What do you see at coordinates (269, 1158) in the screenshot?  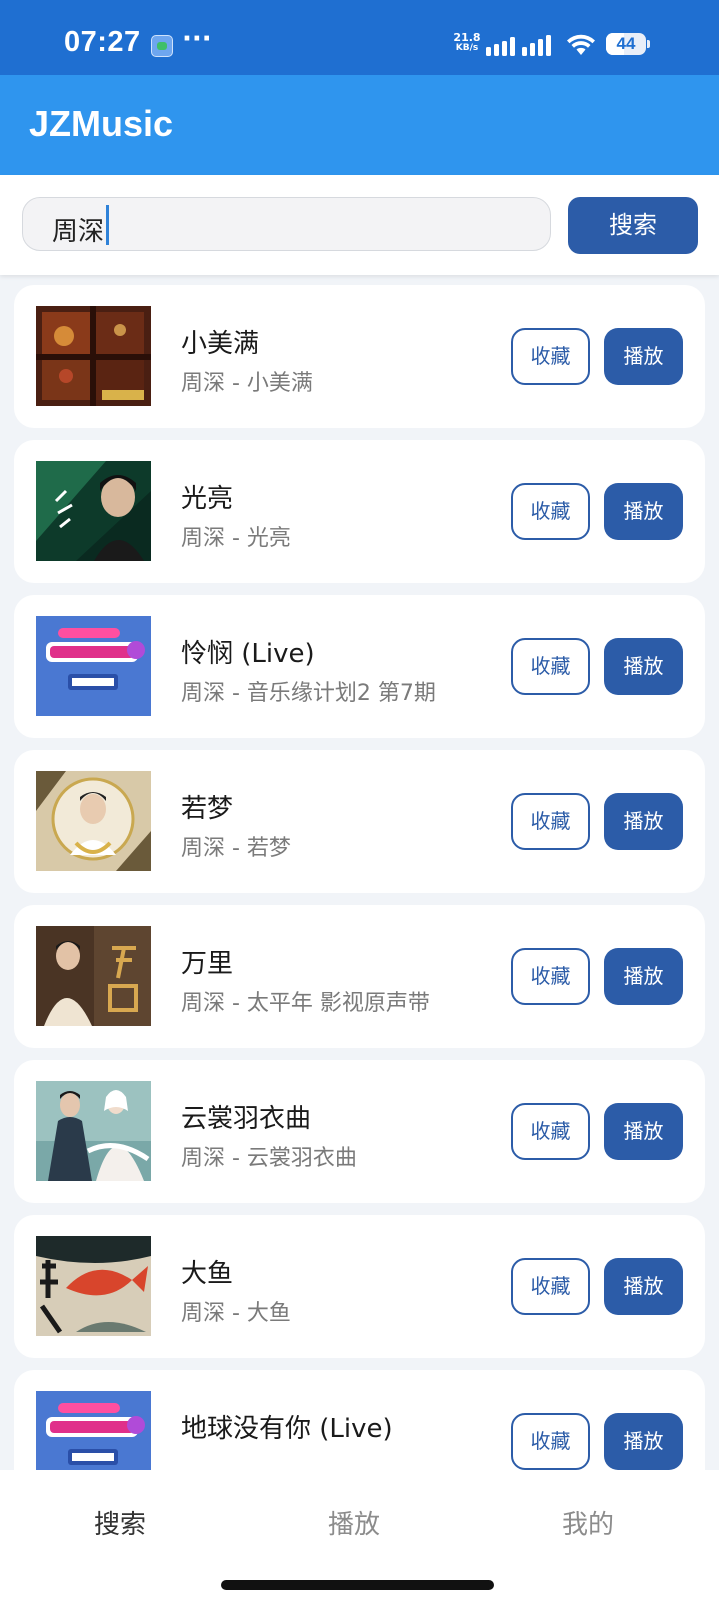 I see `song-artist-album: 周深 - 云裳羽衣曲` at bounding box center [269, 1158].